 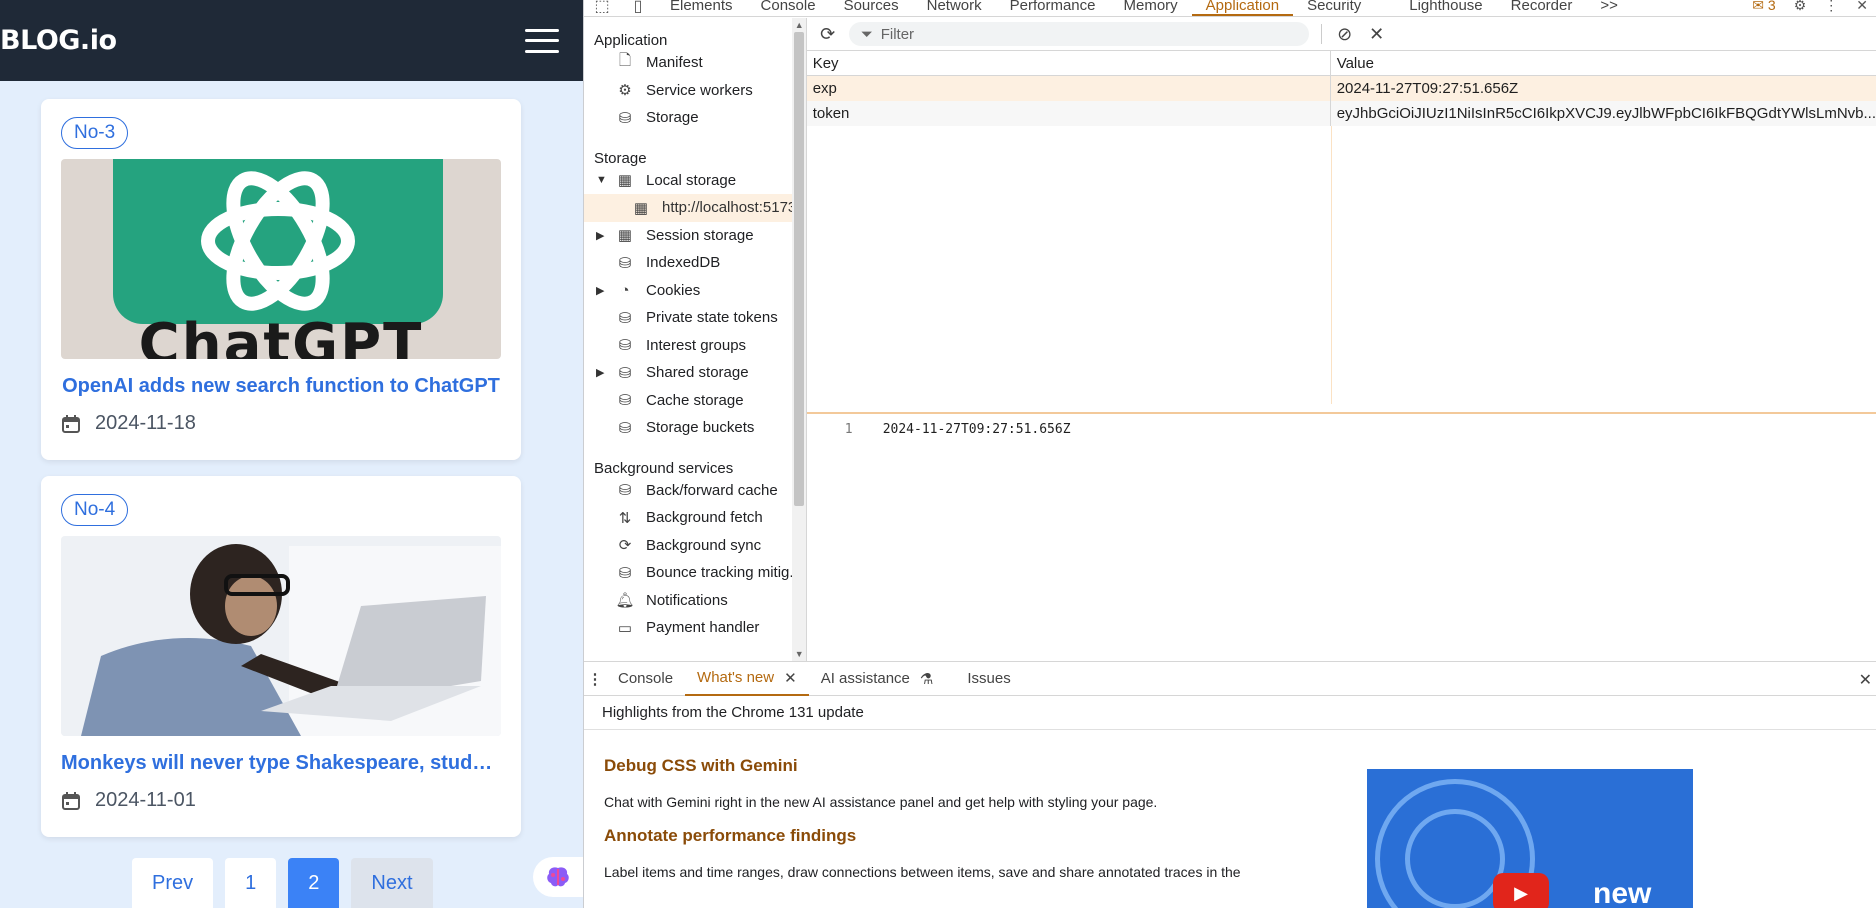 I want to click on drawer-menu-icon: ⋮, so click(x=595, y=679).